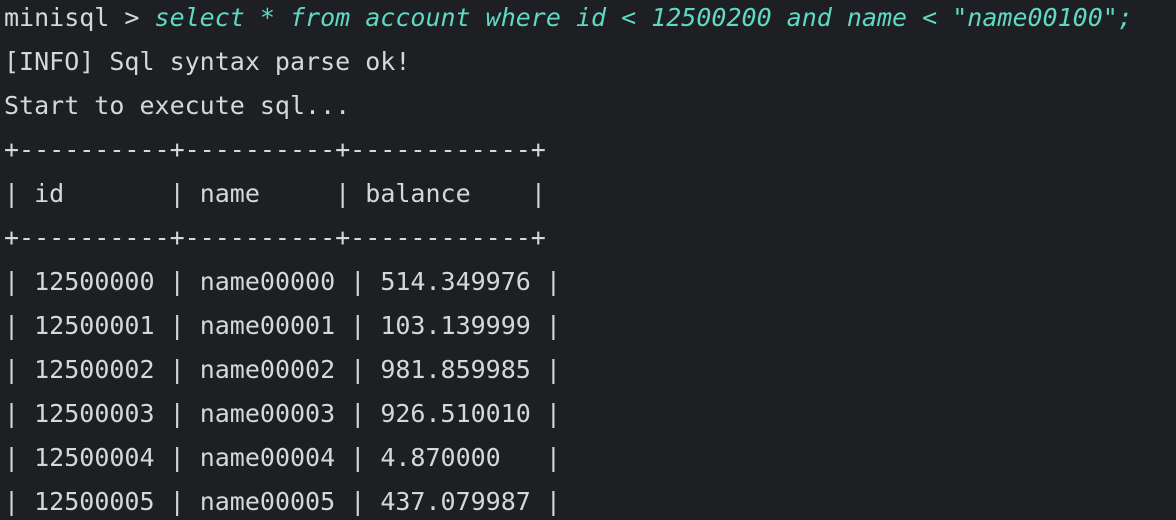  Describe the element at coordinates (455, 413) in the screenshot. I see `cell-balance: 926.510010` at that location.